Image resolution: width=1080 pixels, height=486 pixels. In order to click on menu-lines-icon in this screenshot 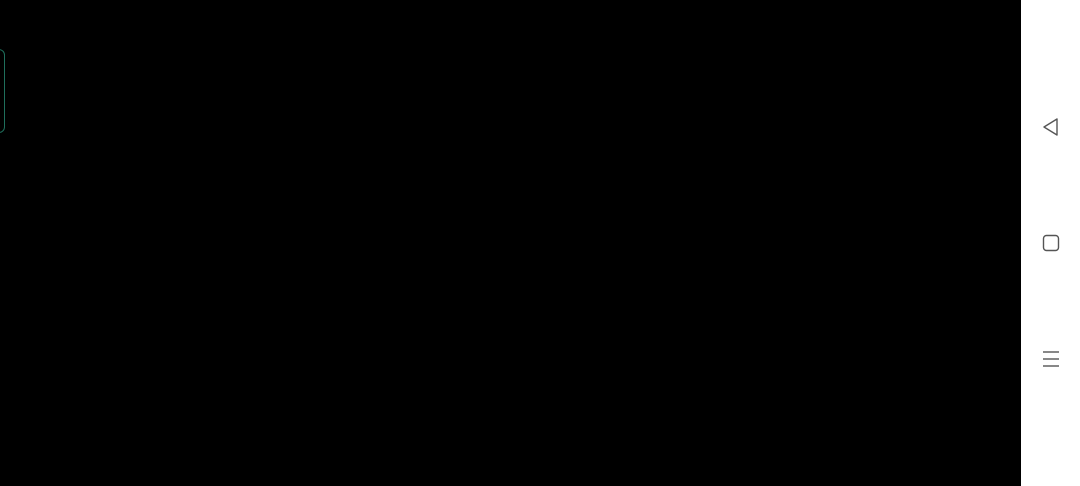, I will do `click(1050, 359)`.